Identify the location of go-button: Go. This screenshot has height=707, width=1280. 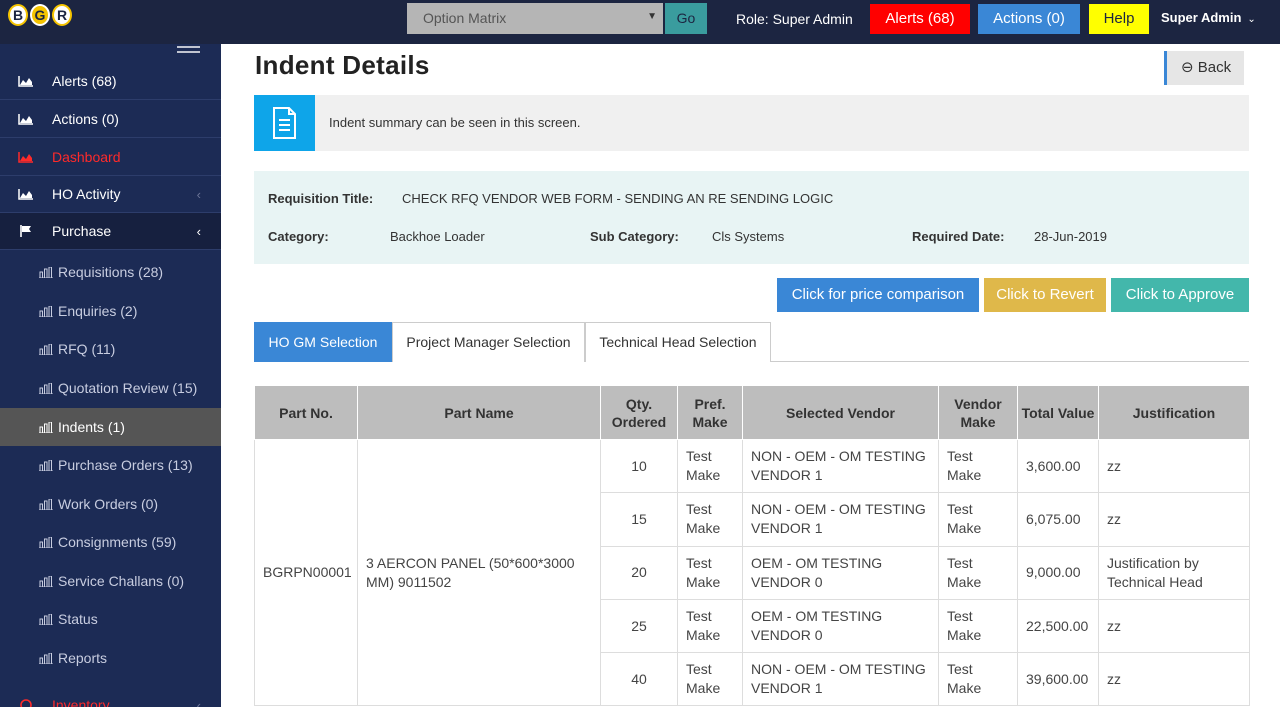
(686, 18).